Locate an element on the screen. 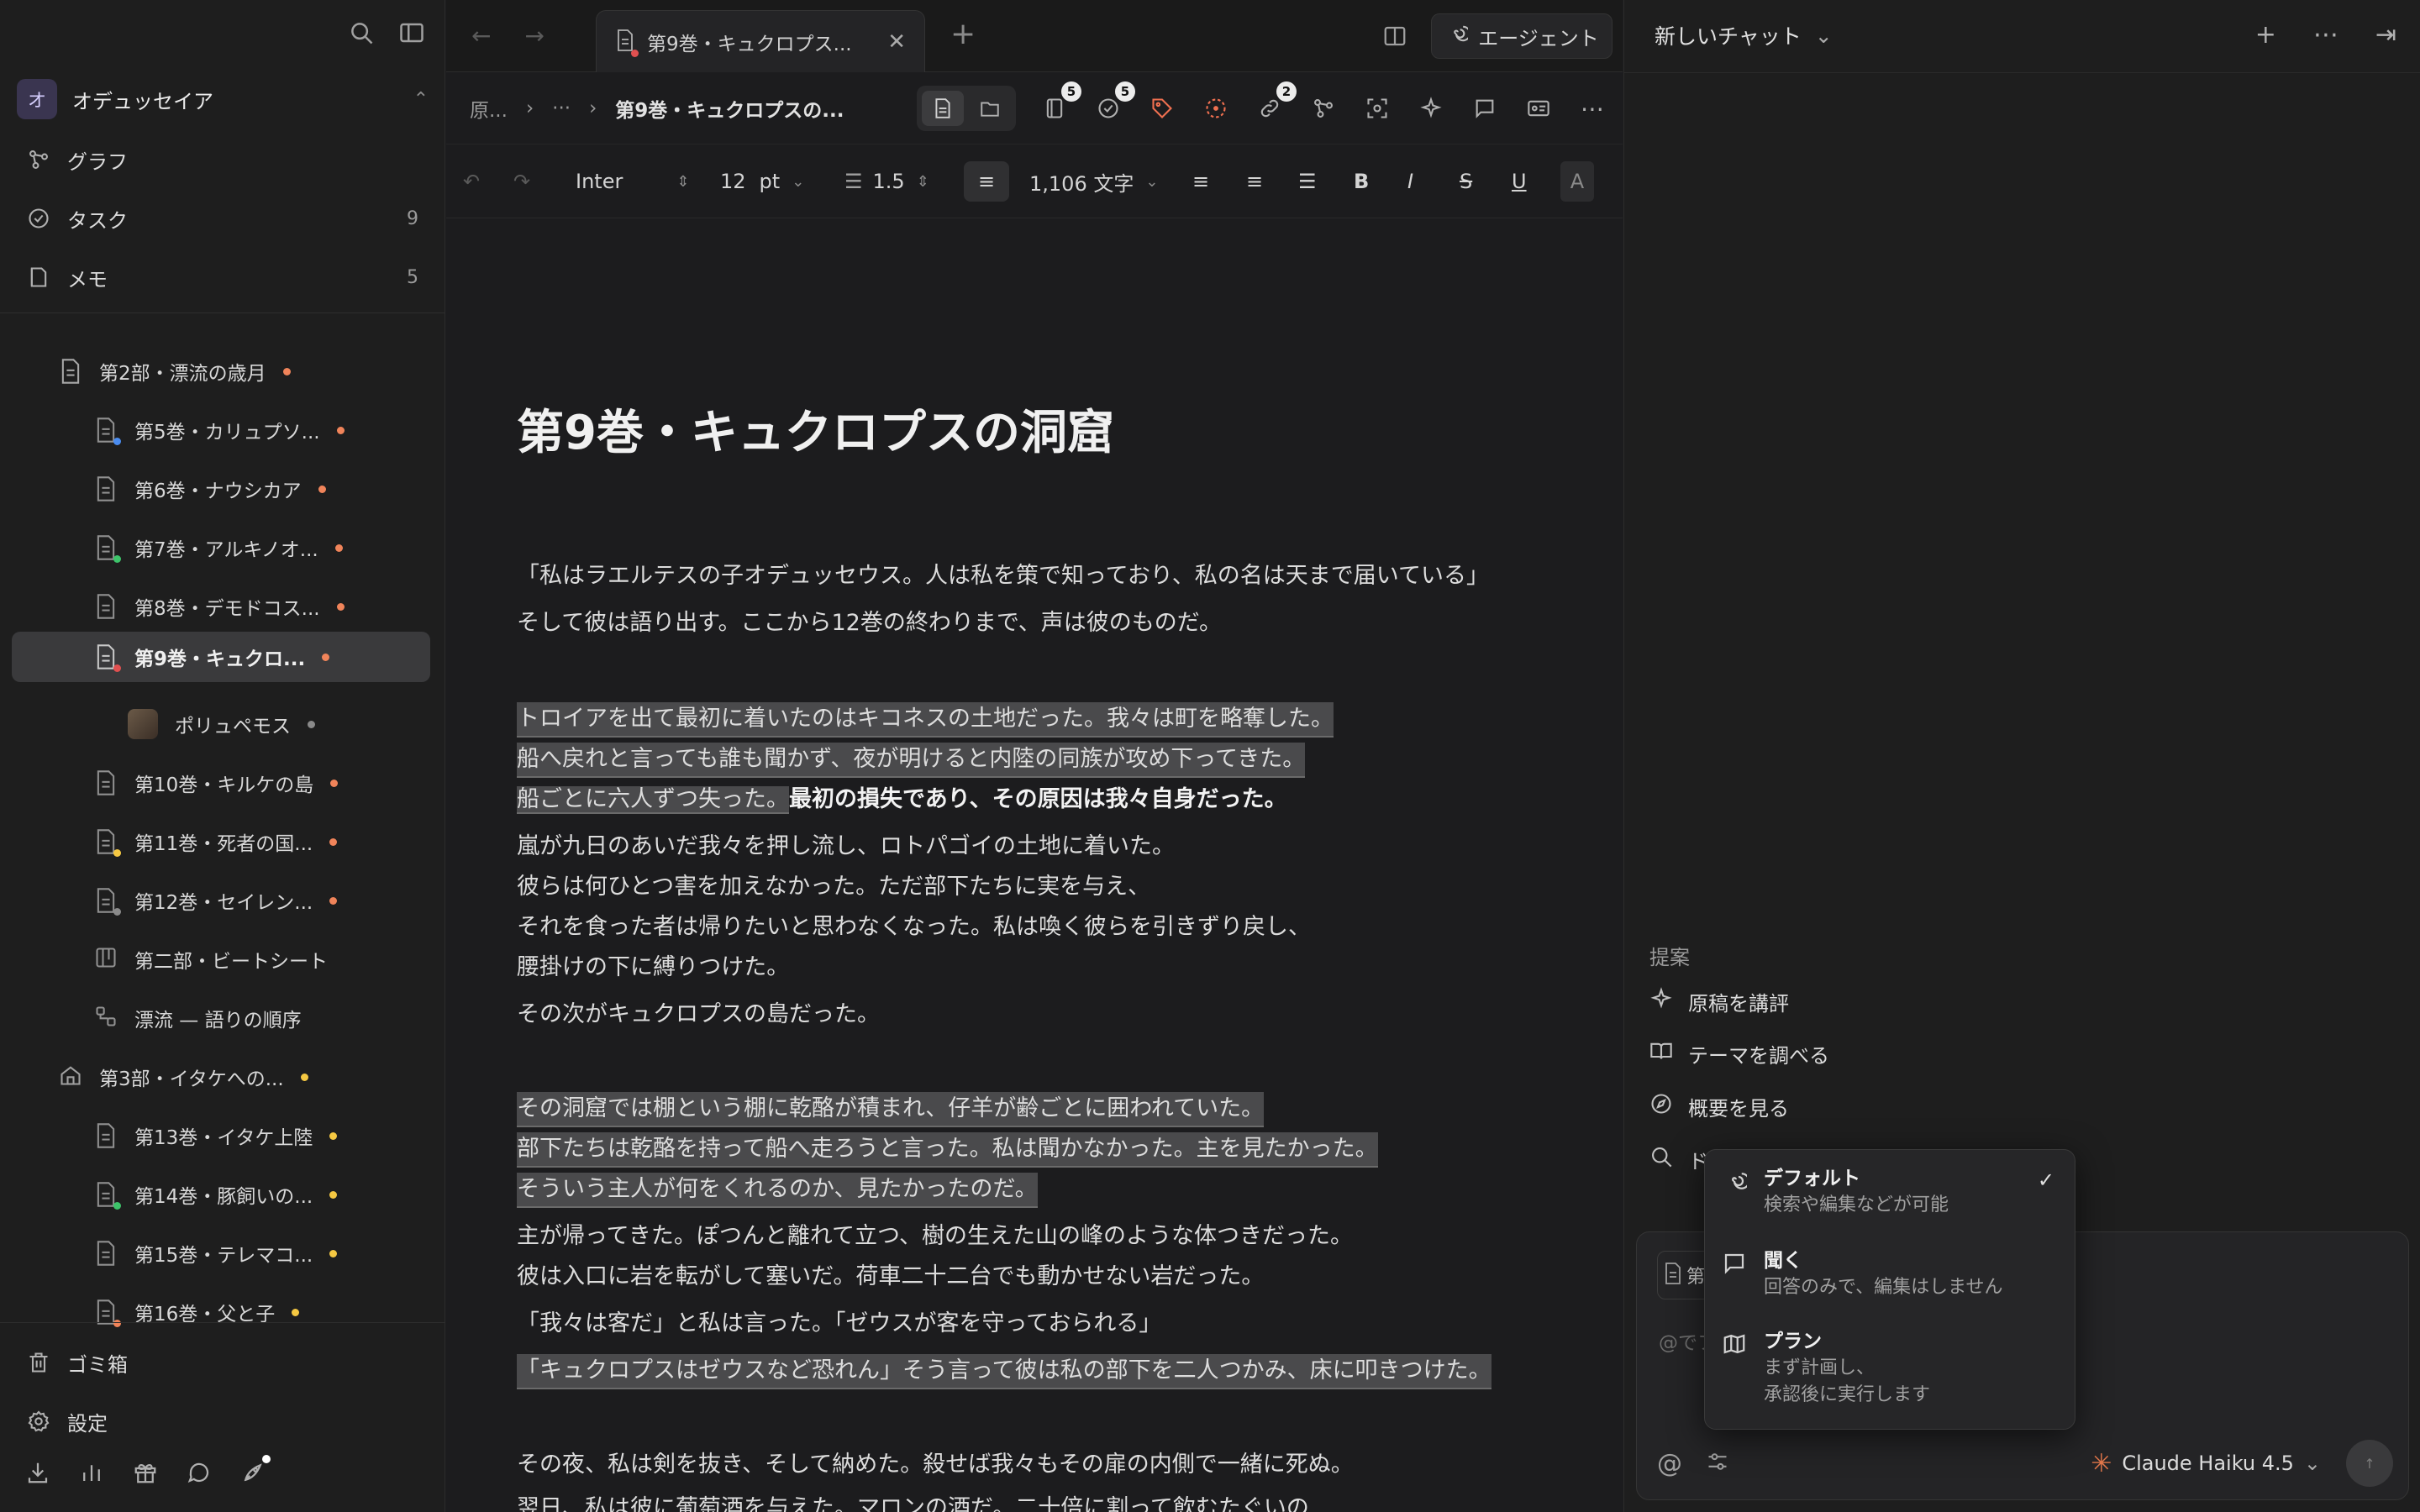 This screenshot has height=1512, width=2420. collapse-panel-icon: ⇥ is located at coordinates (2386, 35).